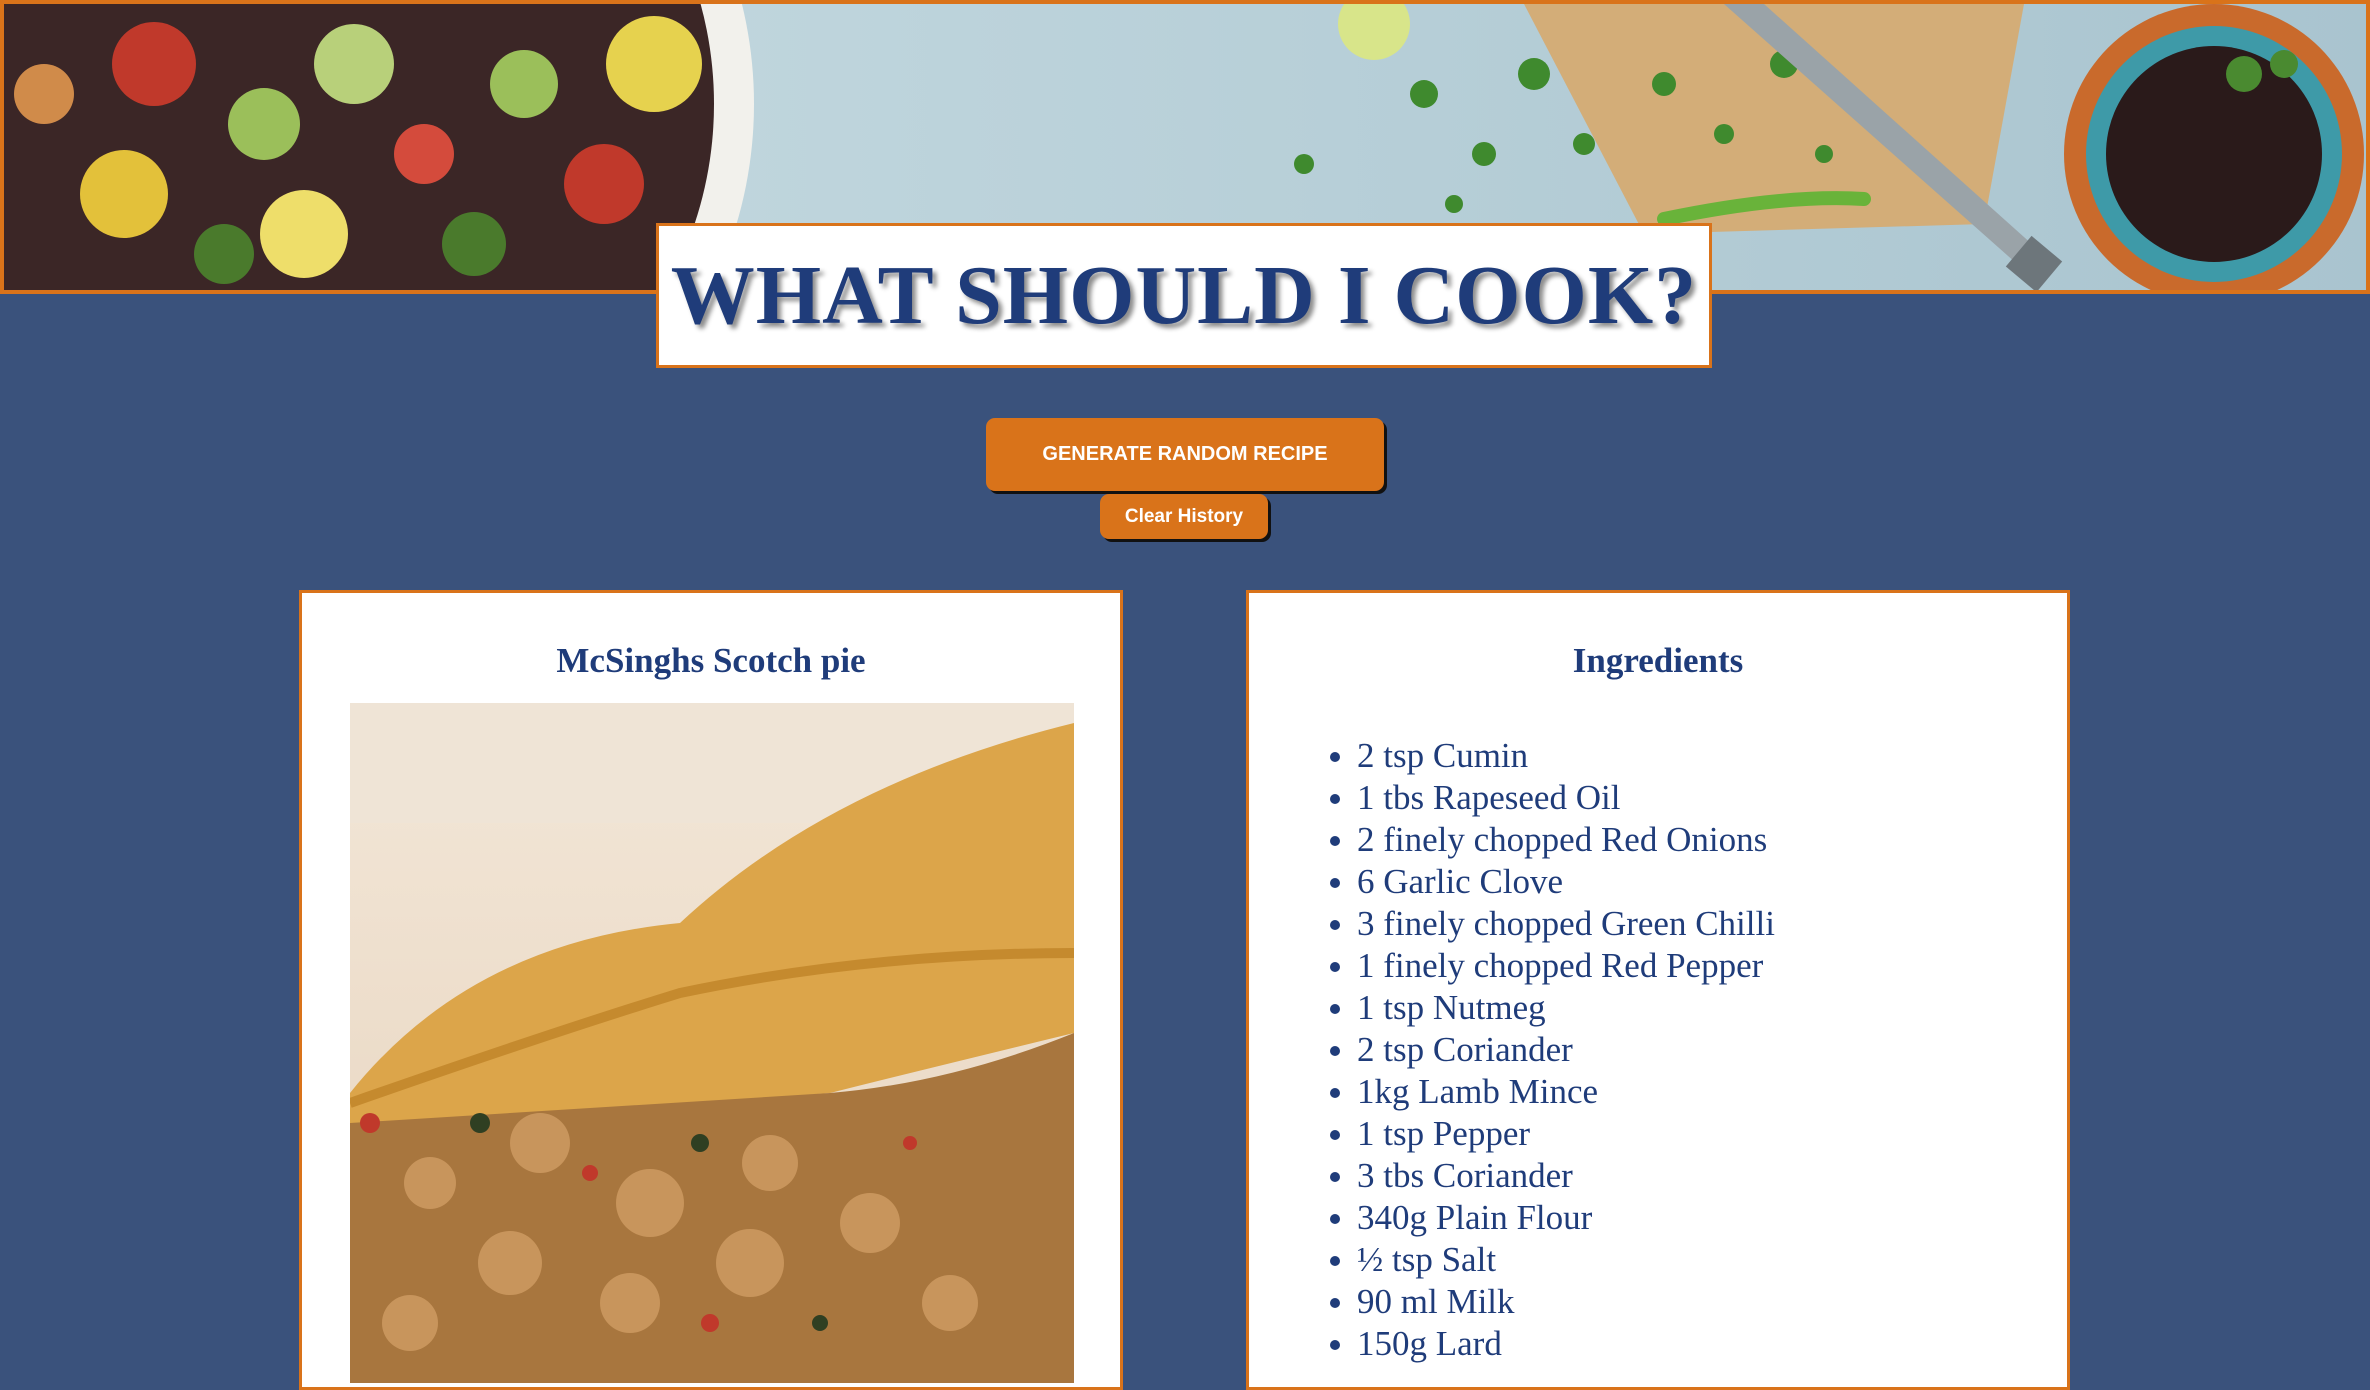 The image size is (2370, 1390). Describe the element at coordinates (1566, 1092) in the screenshot. I see `ingredient-item: 1kg Lamb Mince` at that location.